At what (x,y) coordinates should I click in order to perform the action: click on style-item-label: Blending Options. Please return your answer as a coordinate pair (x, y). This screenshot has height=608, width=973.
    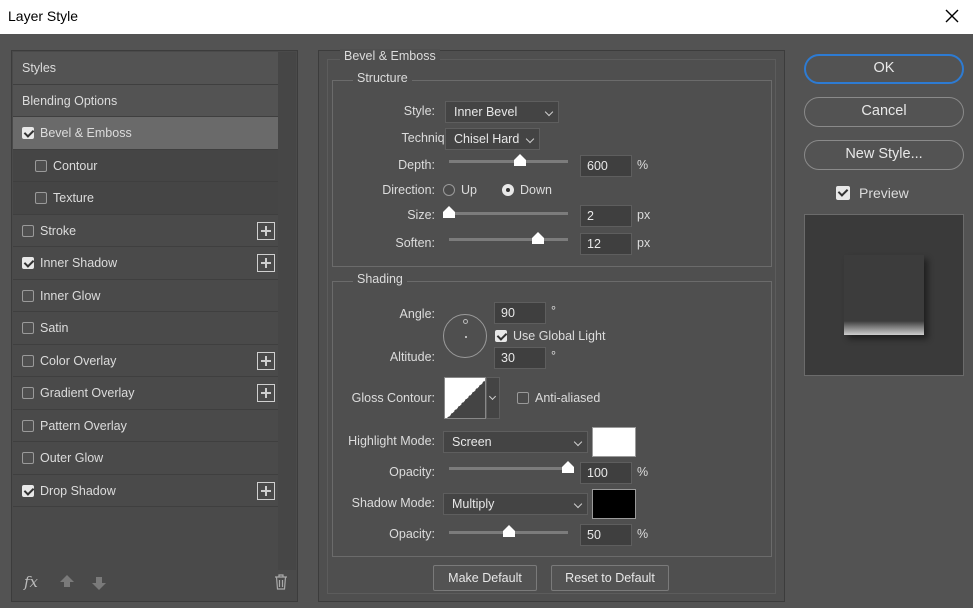
    Looking at the image, I should click on (70, 100).